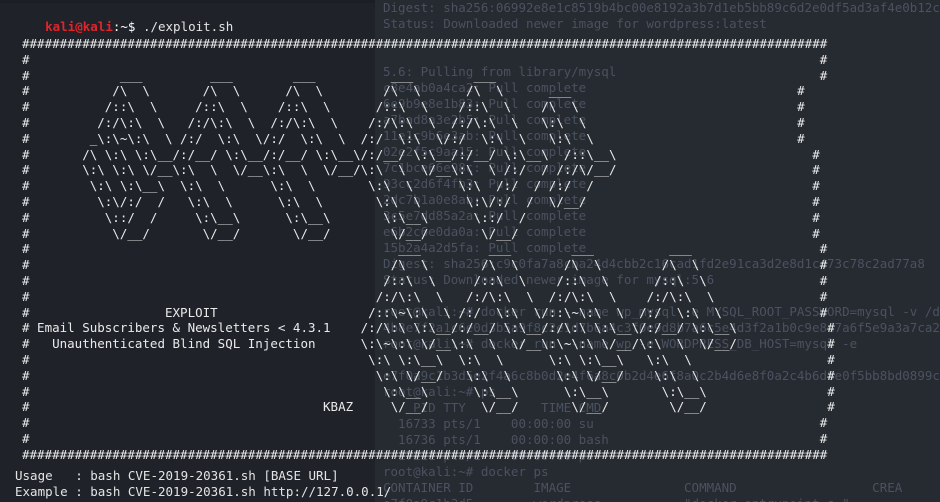 This screenshot has width=940, height=502. Describe the element at coordinates (425, 249) in the screenshot. I see `banner-line: # ___ ___ ___ ___ #` at that location.